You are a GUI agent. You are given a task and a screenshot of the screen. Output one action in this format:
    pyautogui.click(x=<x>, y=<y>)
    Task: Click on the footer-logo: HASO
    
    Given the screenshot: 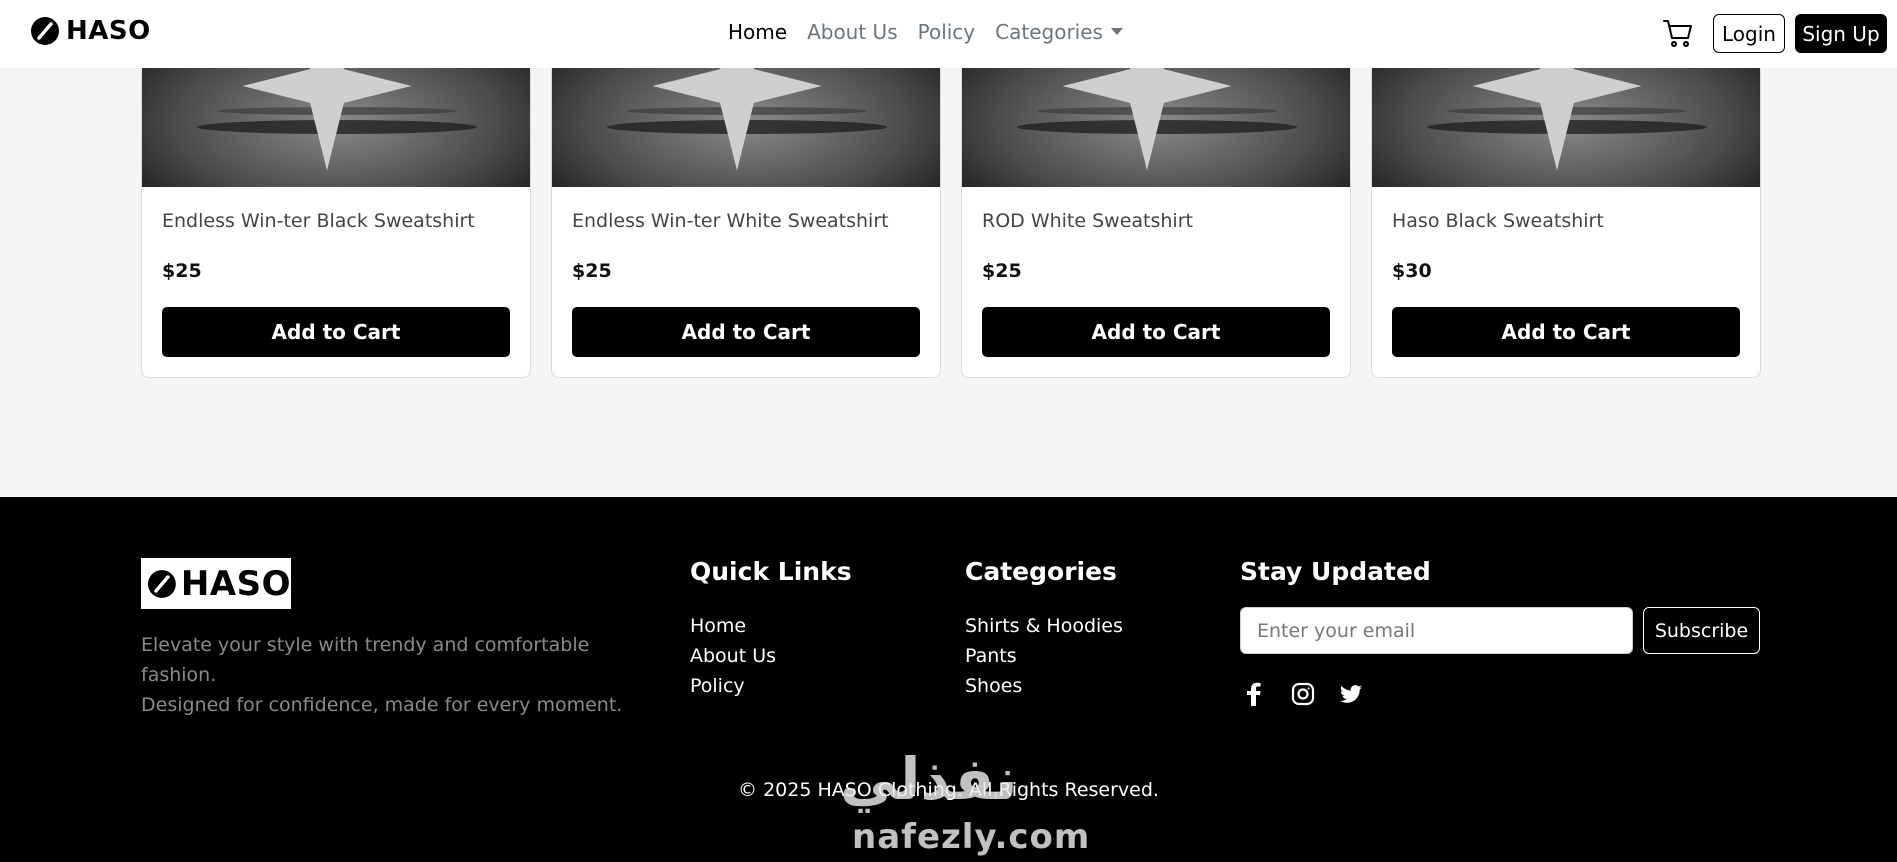 What is the action you would take?
    pyautogui.click(x=216, y=583)
    